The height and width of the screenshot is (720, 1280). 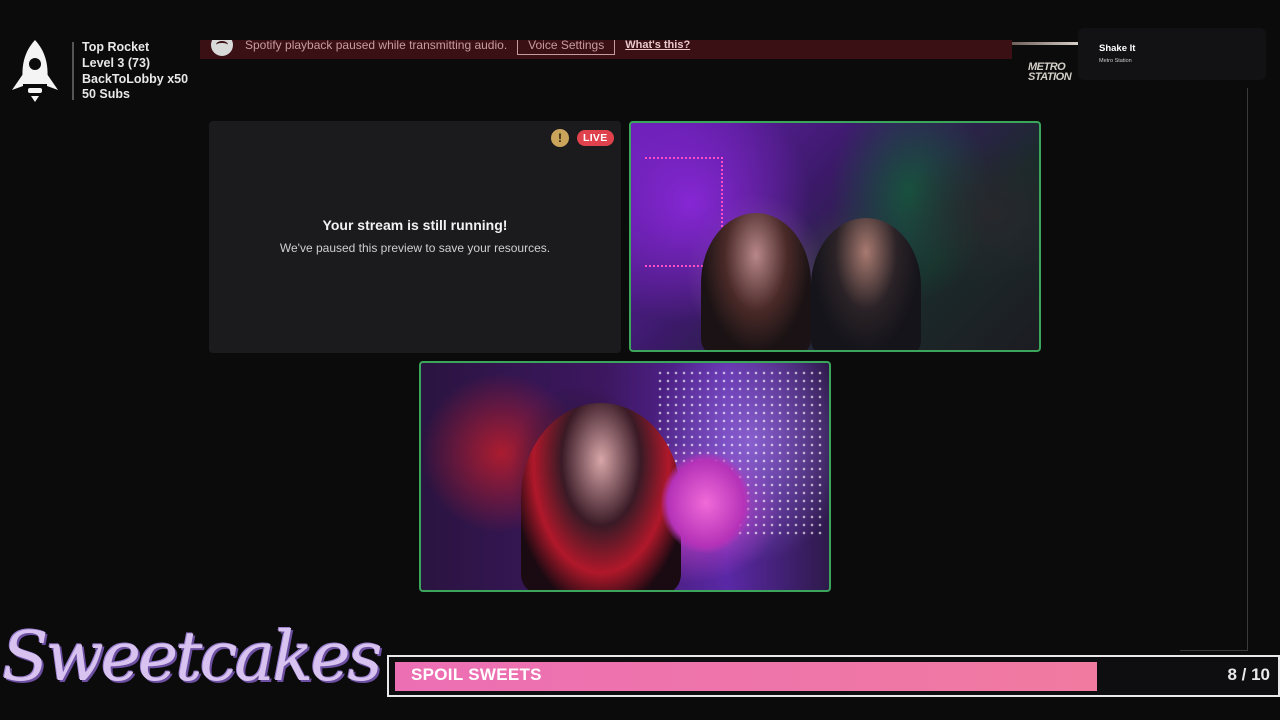 I want to click on stat-level: Level 3 (73), so click(x=116, y=62).